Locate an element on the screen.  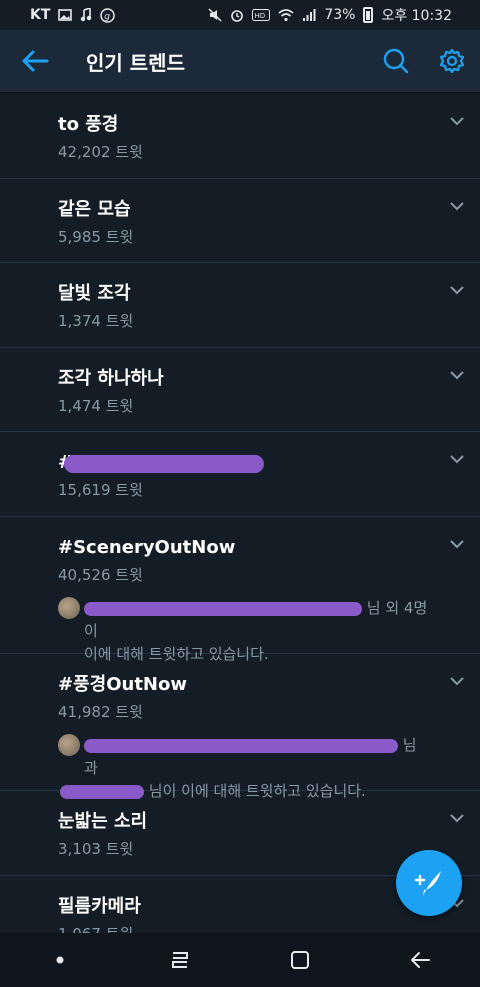
trend-item: to 풍경 42,202 트윗 is located at coordinates (240, 136).